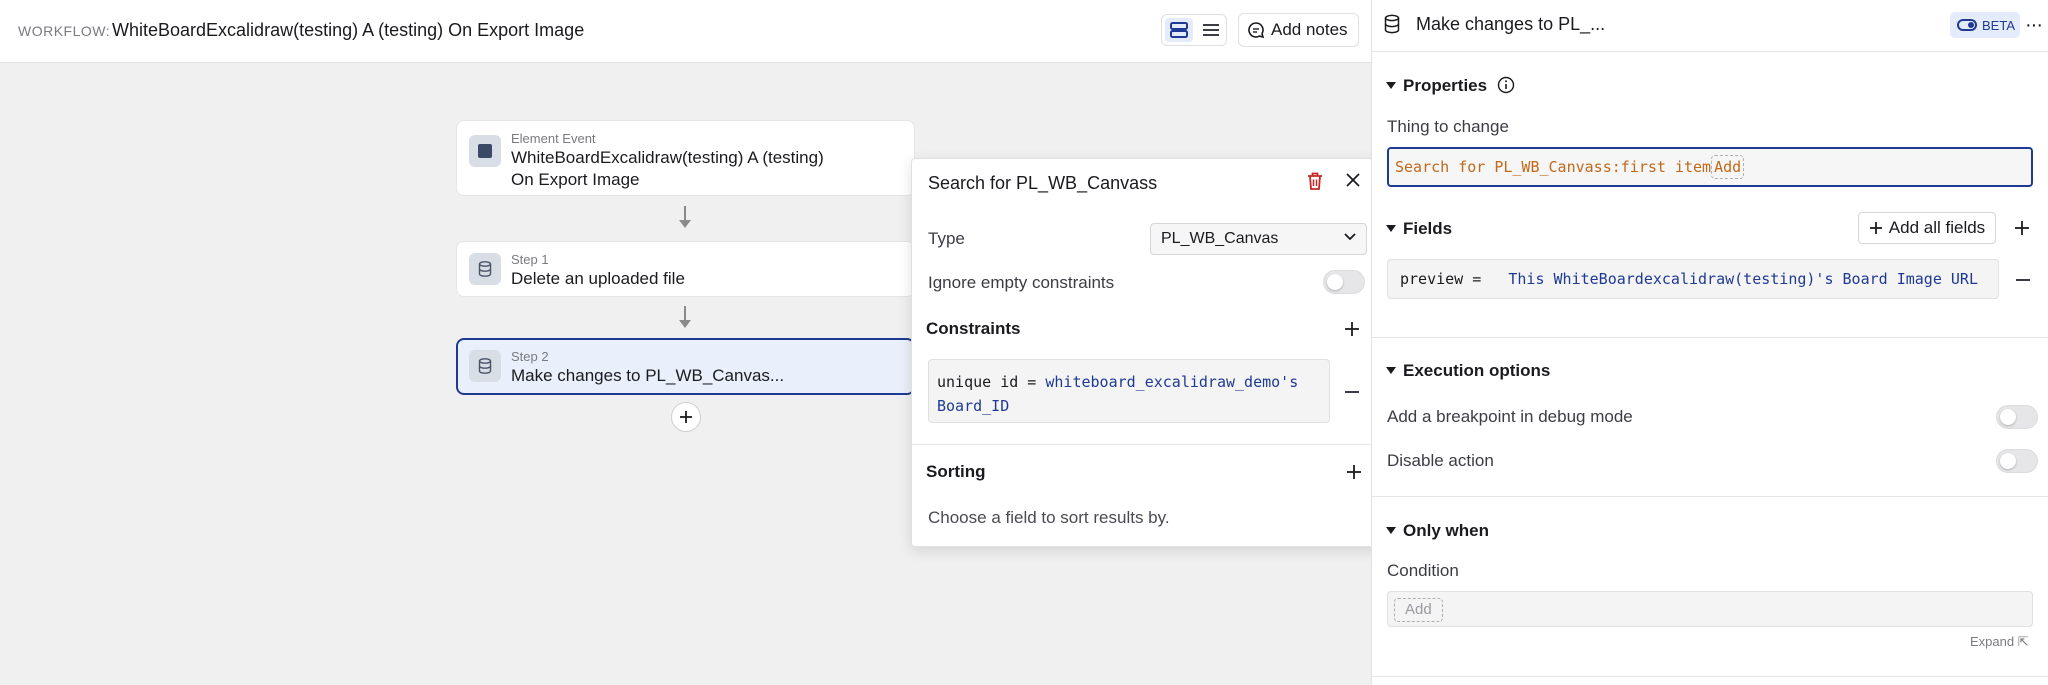 The width and height of the screenshot is (2048, 685). Describe the element at coordinates (553, 138) in the screenshot. I see `event-node-caption: Element Event` at that location.